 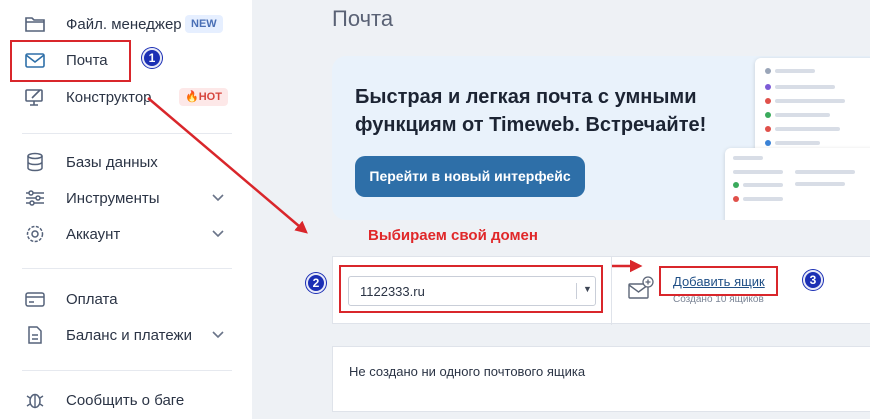 What do you see at coordinates (109, 97) in the screenshot?
I see `sidebar-item-label: Конструктор` at bounding box center [109, 97].